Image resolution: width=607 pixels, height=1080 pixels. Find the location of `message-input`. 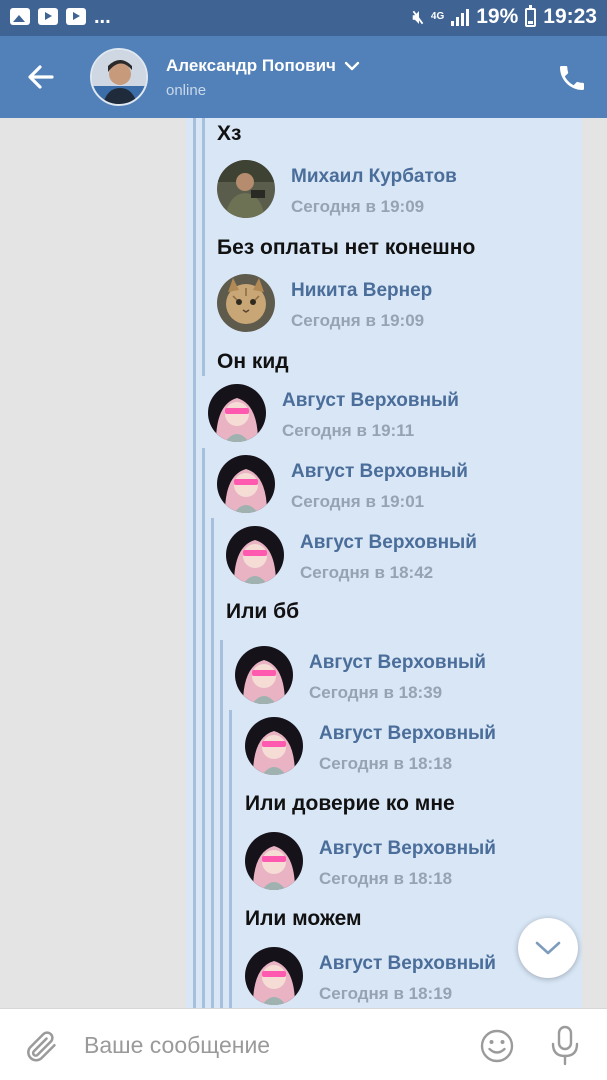

message-input is located at coordinates (269, 1045).